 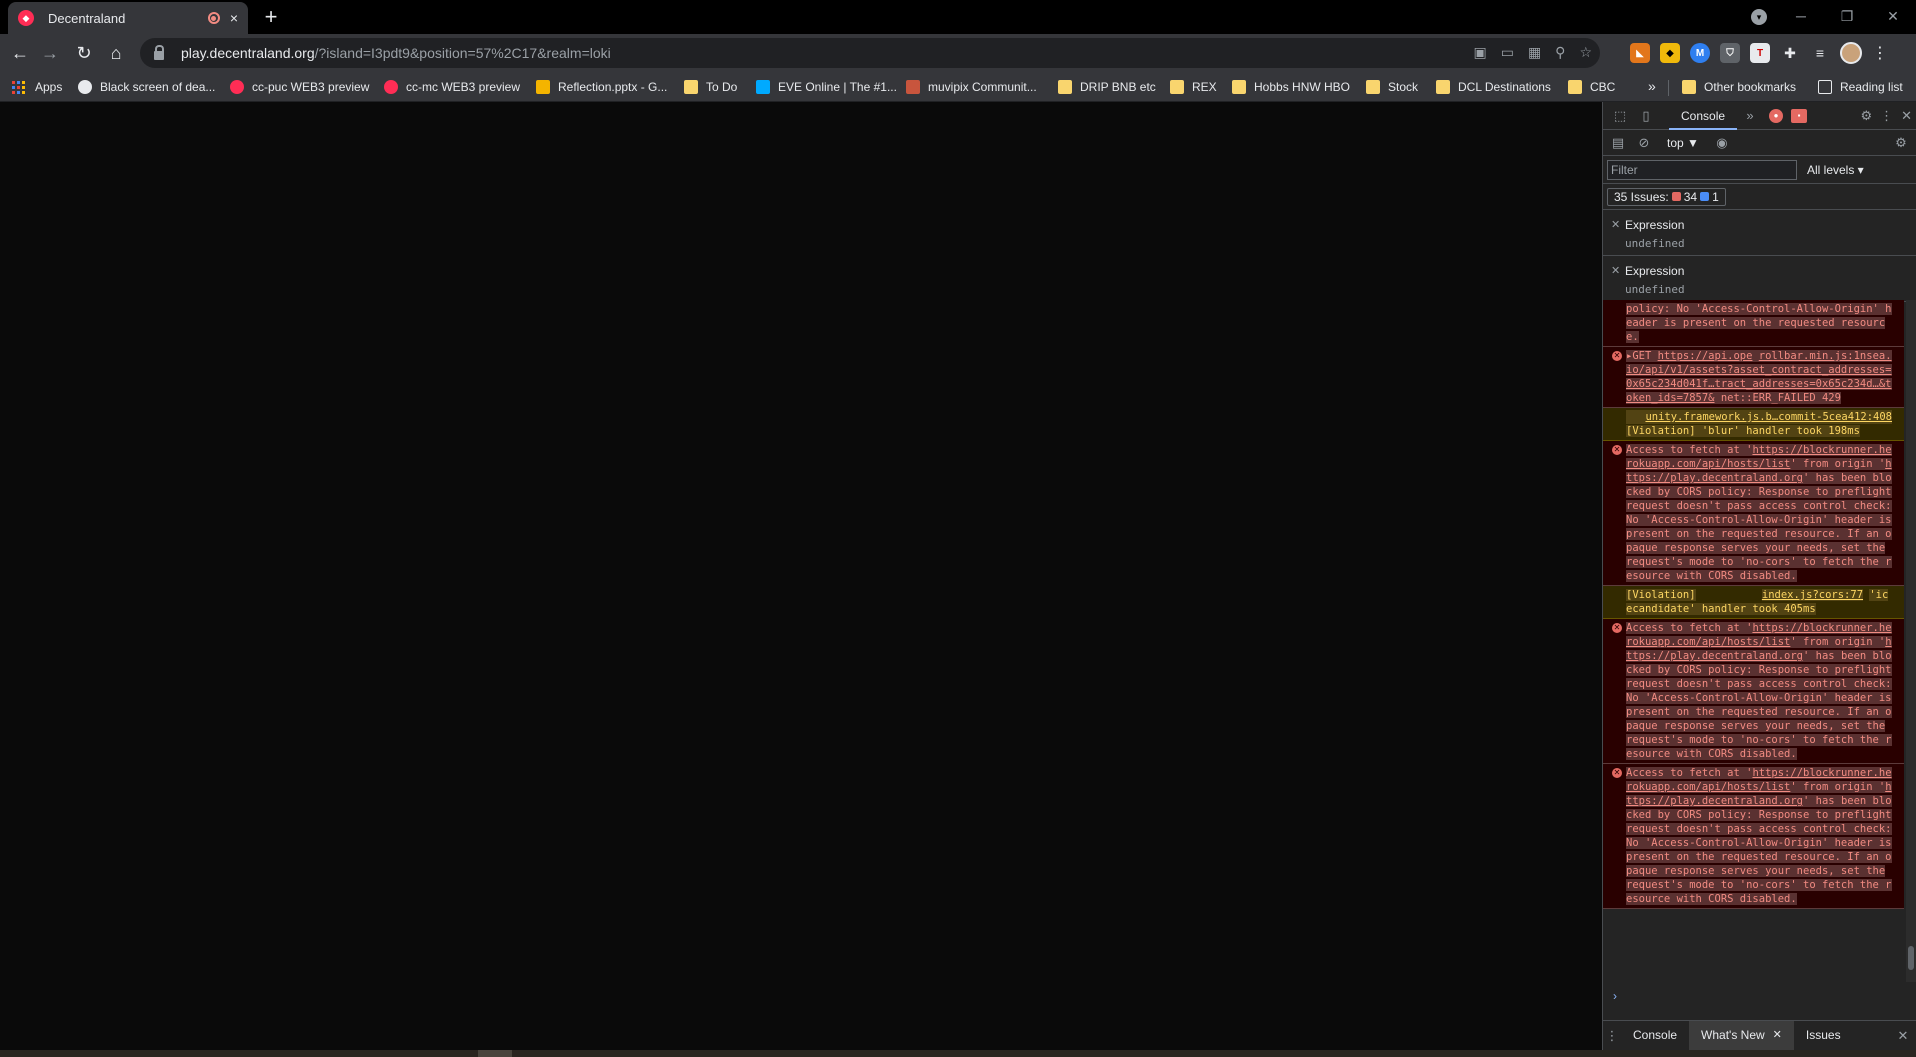 I want to click on bookmarks-overflow-button: », so click(x=1652, y=86).